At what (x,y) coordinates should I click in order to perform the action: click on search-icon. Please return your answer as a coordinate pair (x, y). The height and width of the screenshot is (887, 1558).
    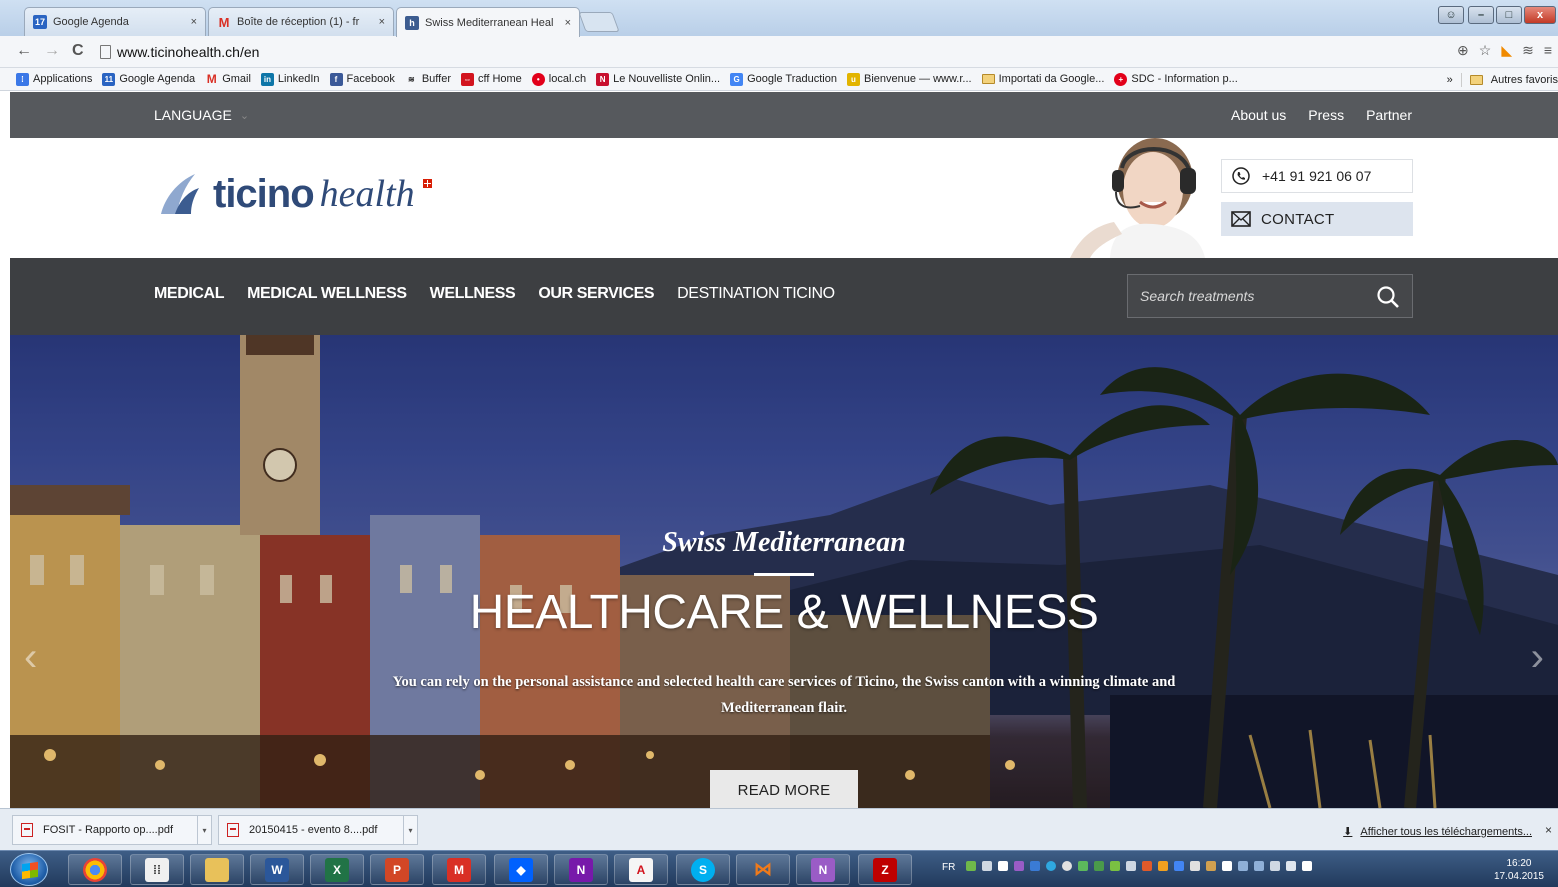
    Looking at the image, I should click on (1388, 297).